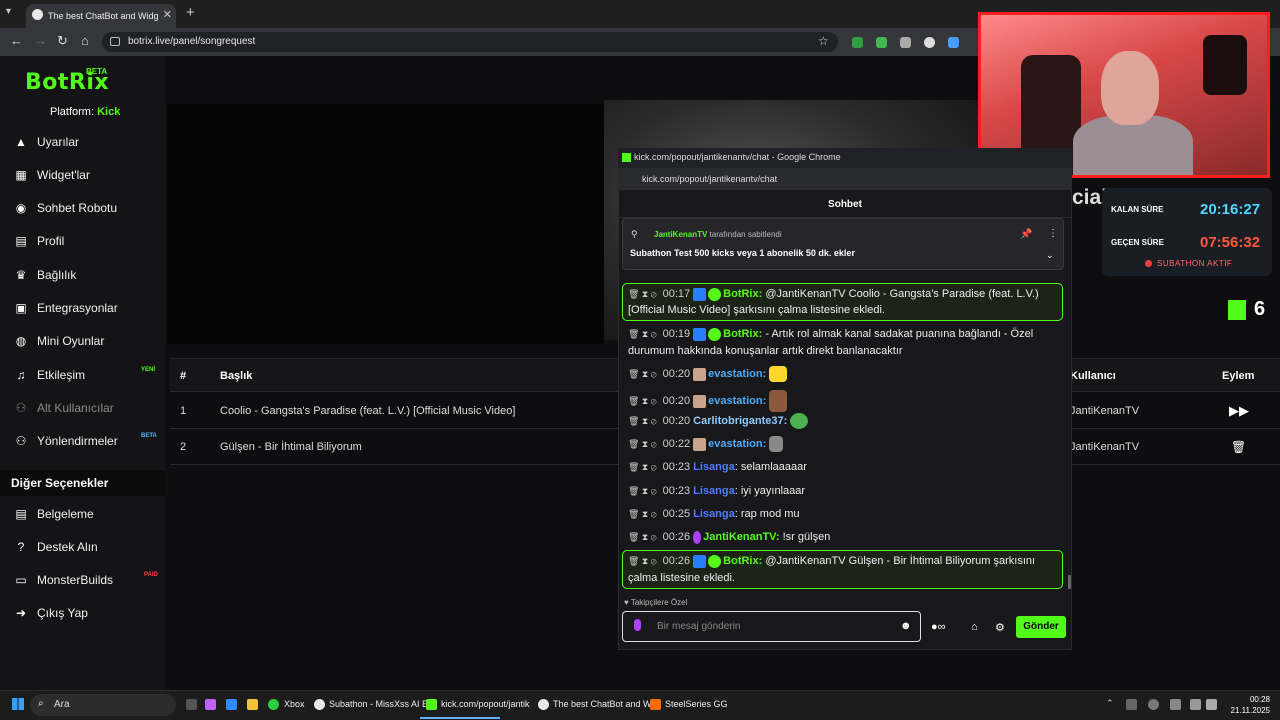 This screenshot has width=1280, height=720. Describe the element at coordinates (974, 627) in the screenshot. I see `store-icon: ⌂` at that location.